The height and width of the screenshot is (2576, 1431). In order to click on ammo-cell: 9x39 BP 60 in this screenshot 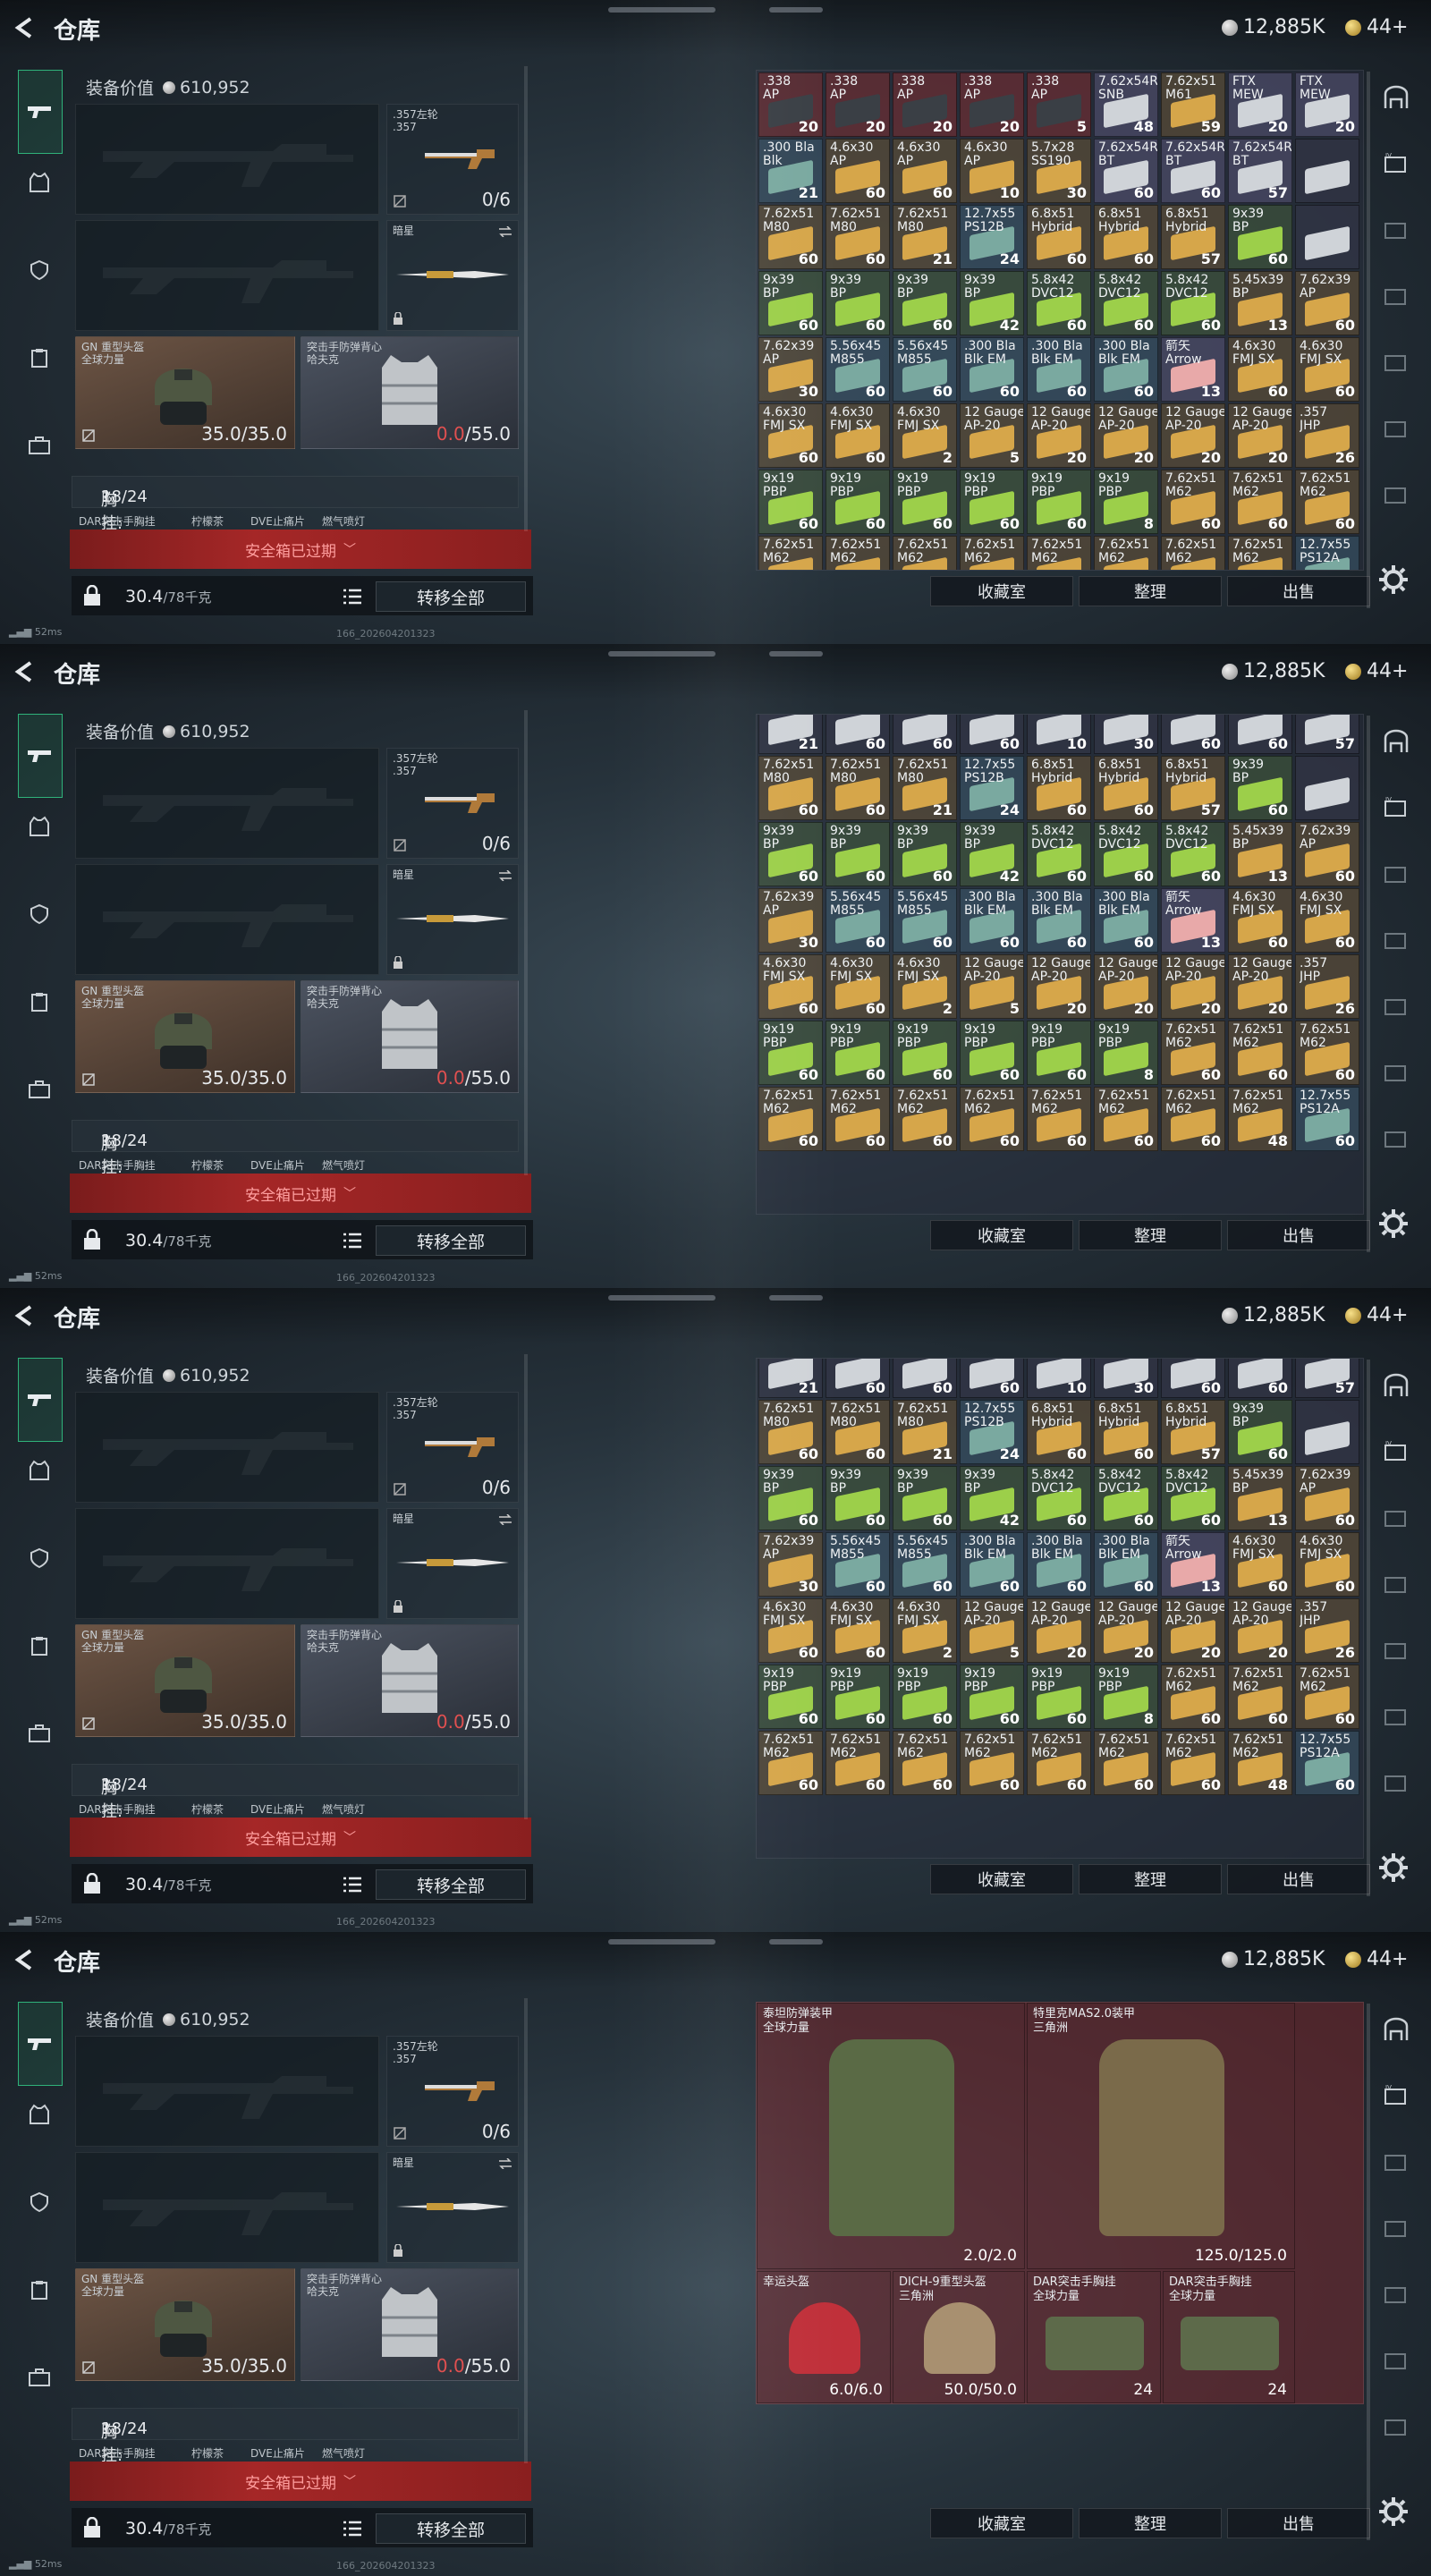, I will do `click(1260, 1432)`.